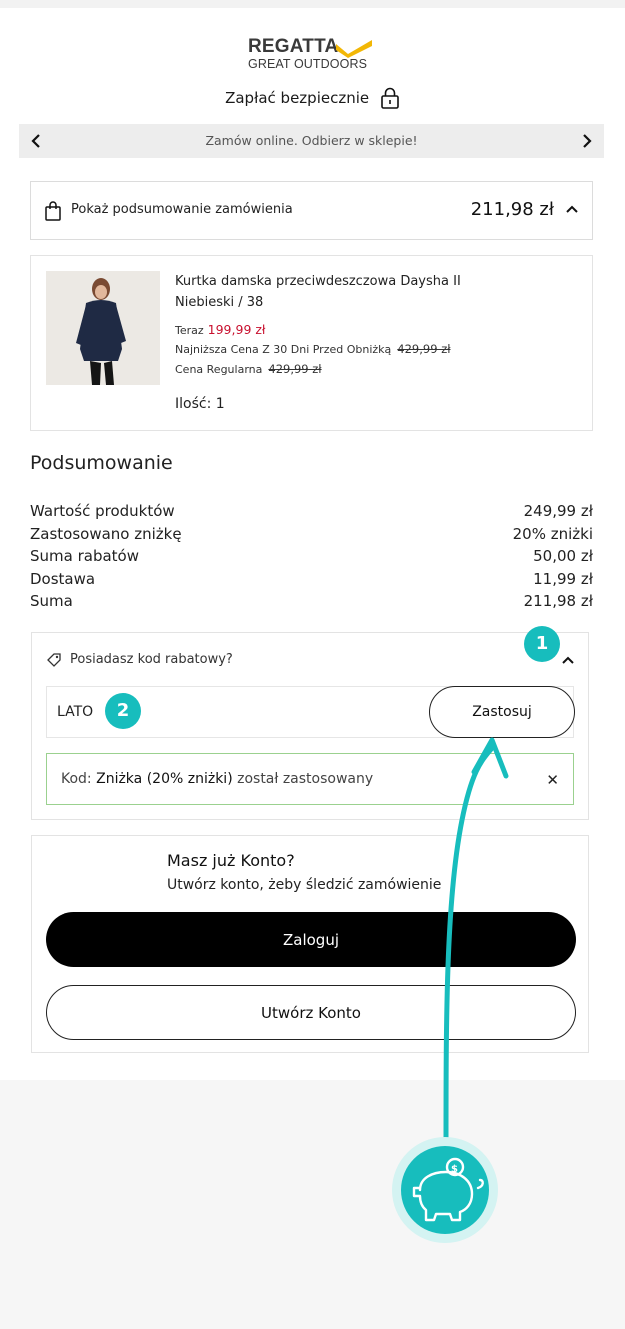  What do you see at coordinates (219, 369) in the screenshot?
I see `price-regular-label: Cena Regularna` at bounding box center [219, 369].